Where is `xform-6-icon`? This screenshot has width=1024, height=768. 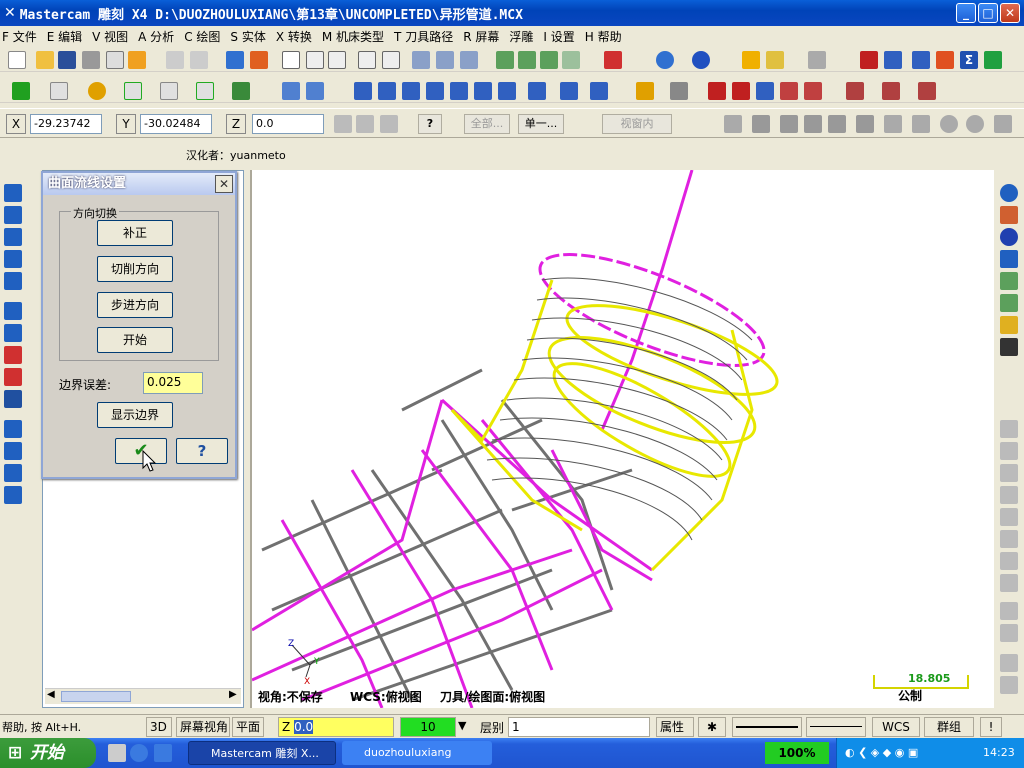
xform-6-icon is located at coordinates (483, 91).